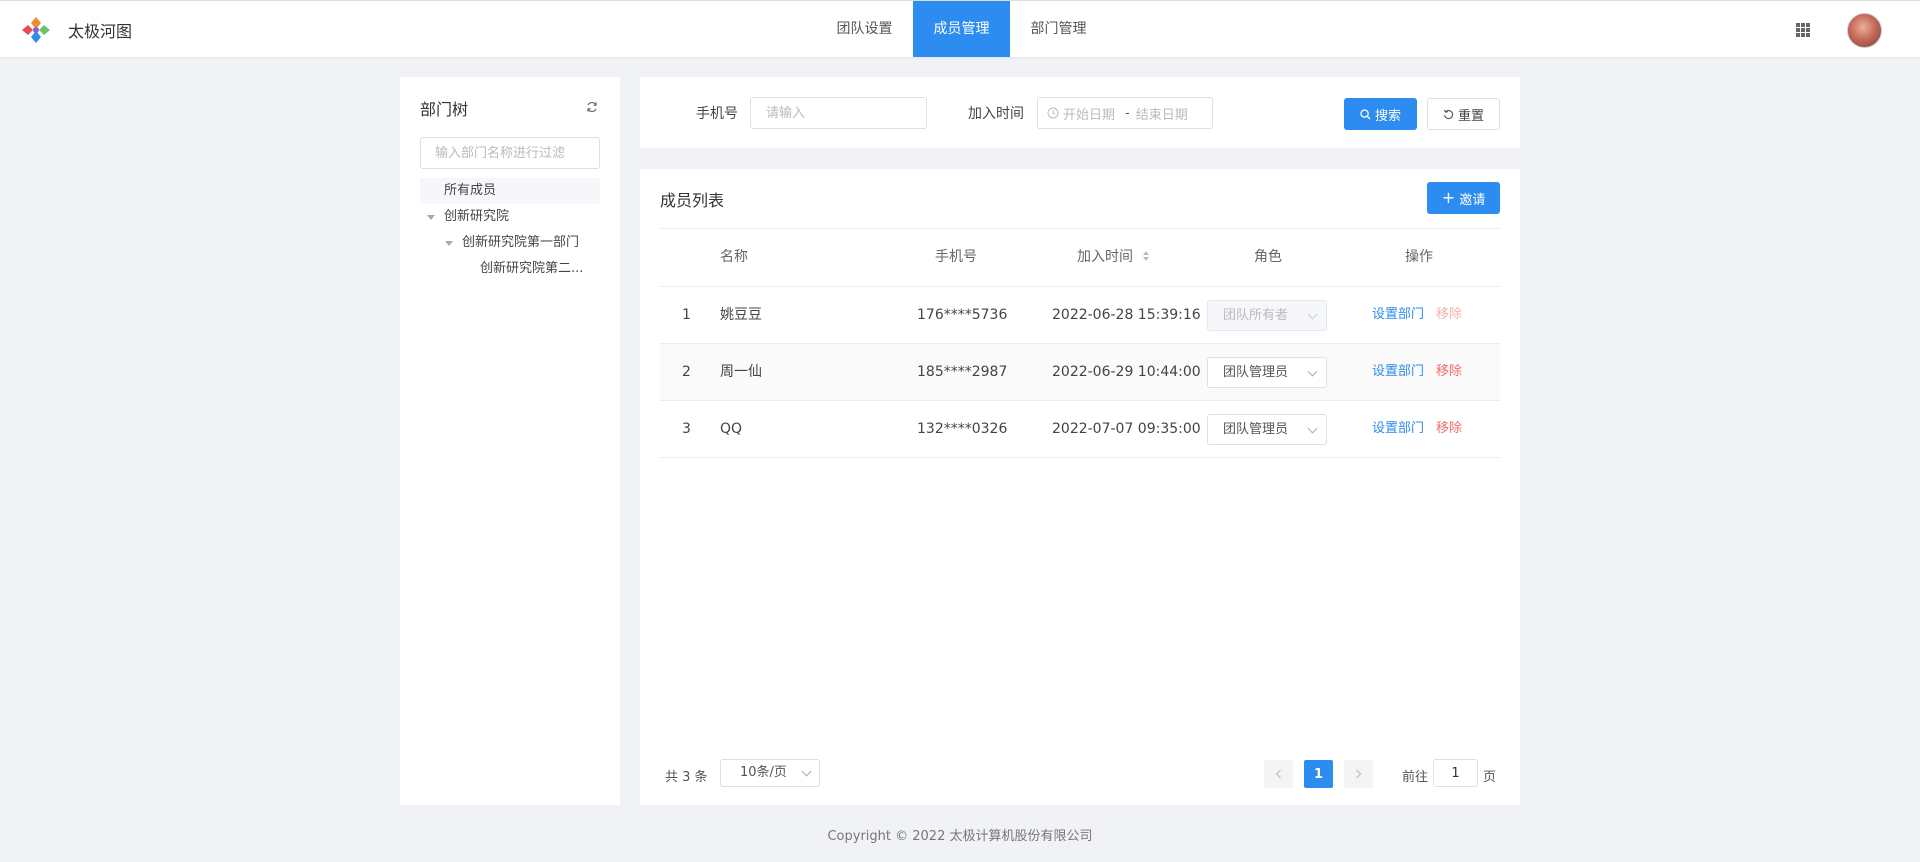  What do you see at coordinates (962, 372) in the screenshot?
I see `member-phone: 185****2987` at bounding box center [962, 372].